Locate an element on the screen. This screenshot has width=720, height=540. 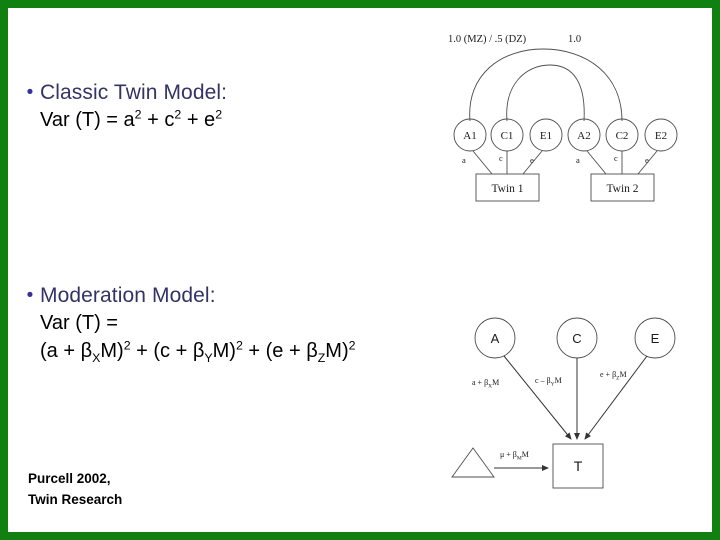
formula-run: Var (T) = is located at coordinates (79, 323).